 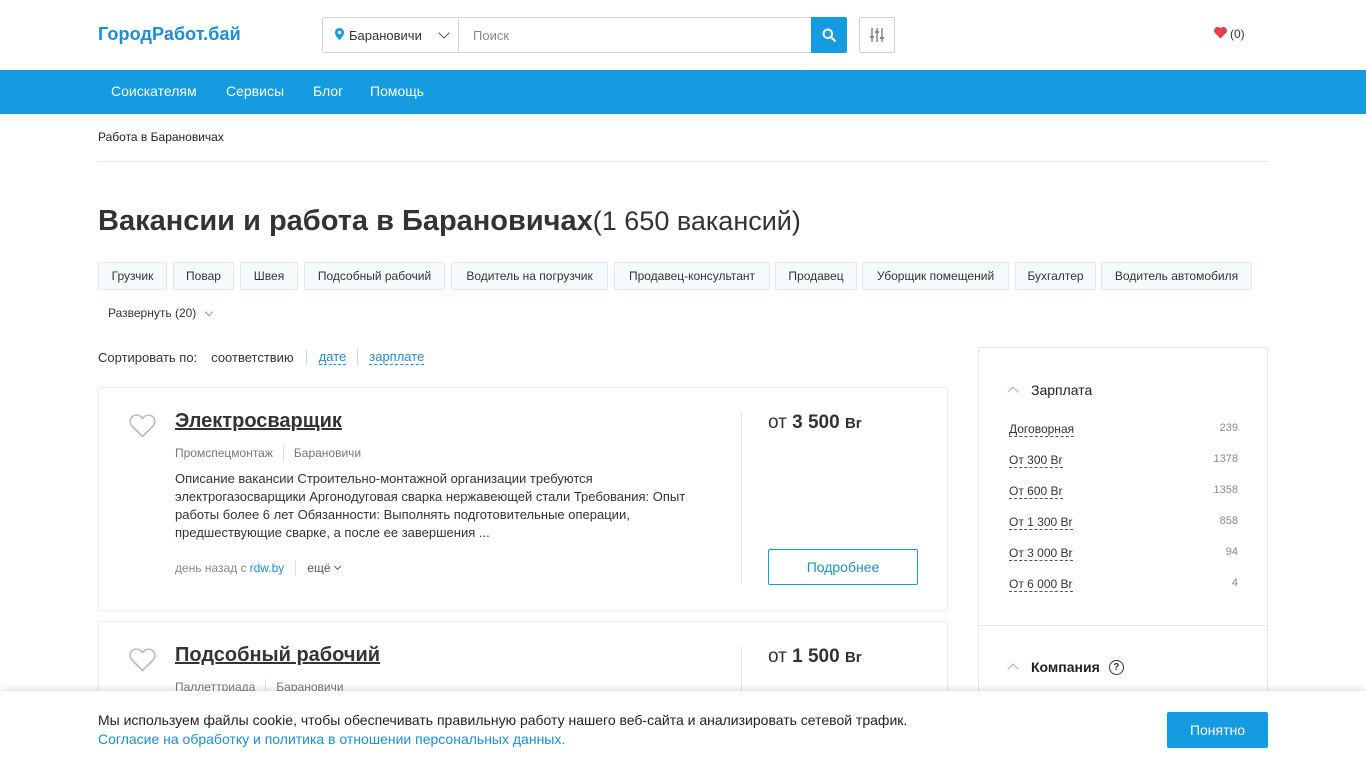 What do you see at coordinates (211, 568) in the screenshot?
I see `posted-time: день назад с` at bounding box center [211, 568].